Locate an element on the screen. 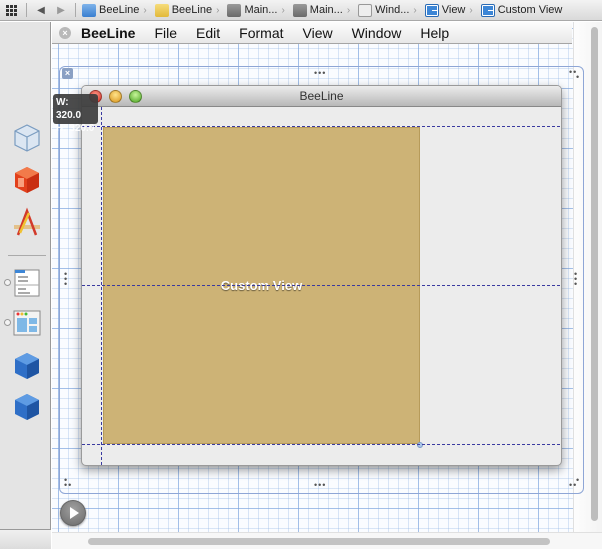 The image size is (602, 549). related-items-button is located at coordinates (11, 10).